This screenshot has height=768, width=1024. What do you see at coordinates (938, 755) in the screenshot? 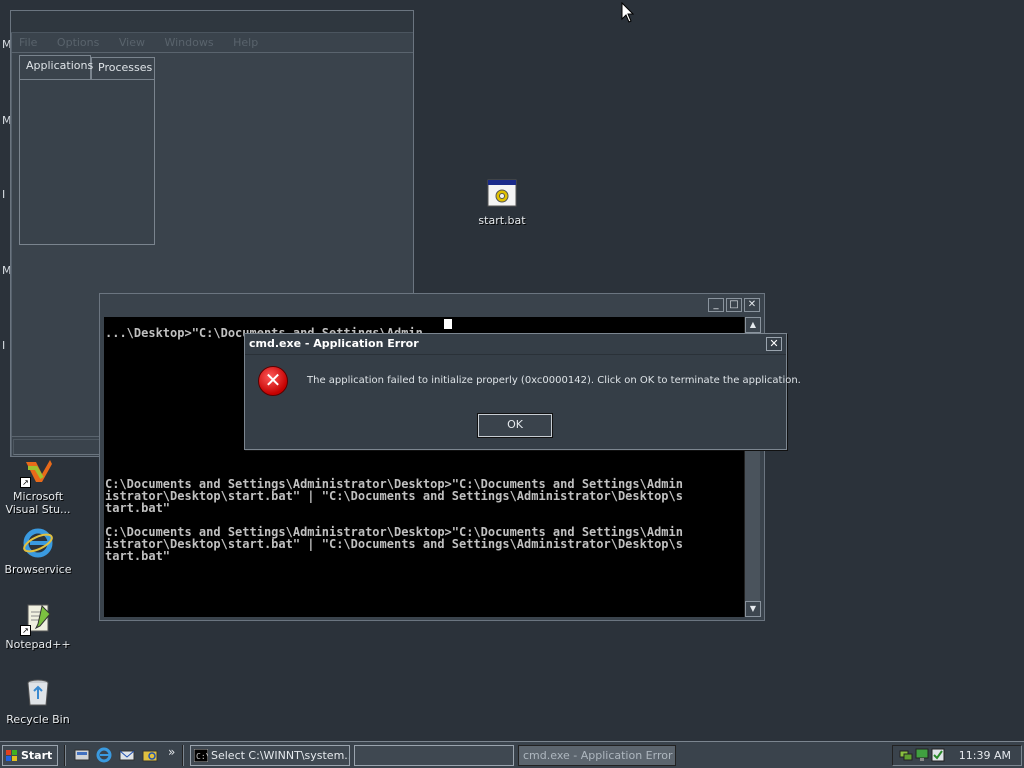
I see `security-icon` at bounding box center [938, 755].